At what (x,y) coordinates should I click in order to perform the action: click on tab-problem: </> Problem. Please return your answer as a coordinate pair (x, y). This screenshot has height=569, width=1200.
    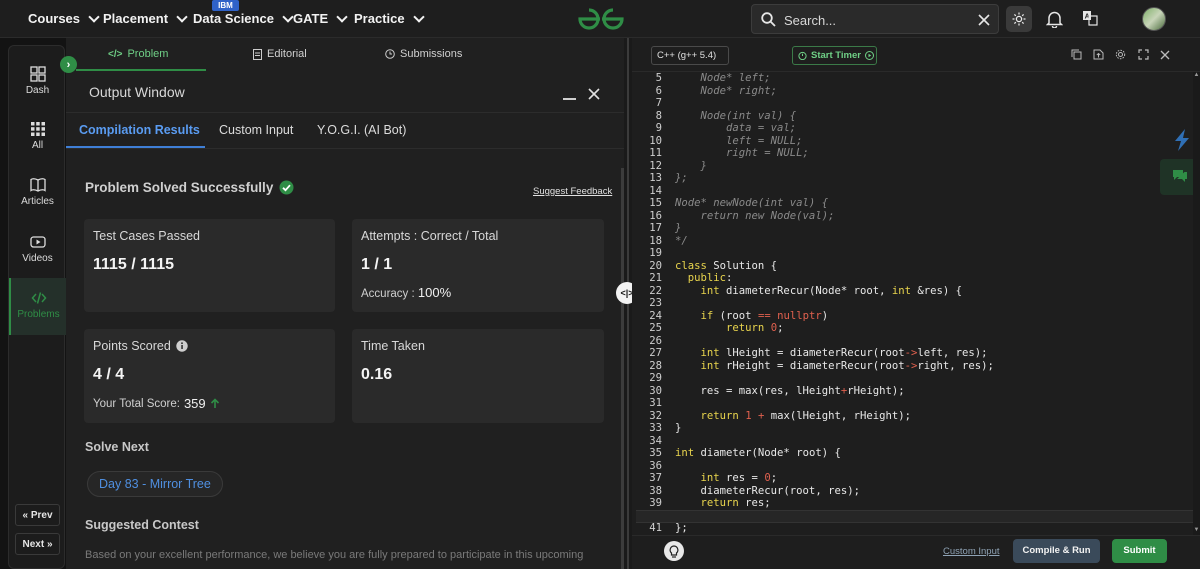
    Looking at the image, I should click on (138, 54).